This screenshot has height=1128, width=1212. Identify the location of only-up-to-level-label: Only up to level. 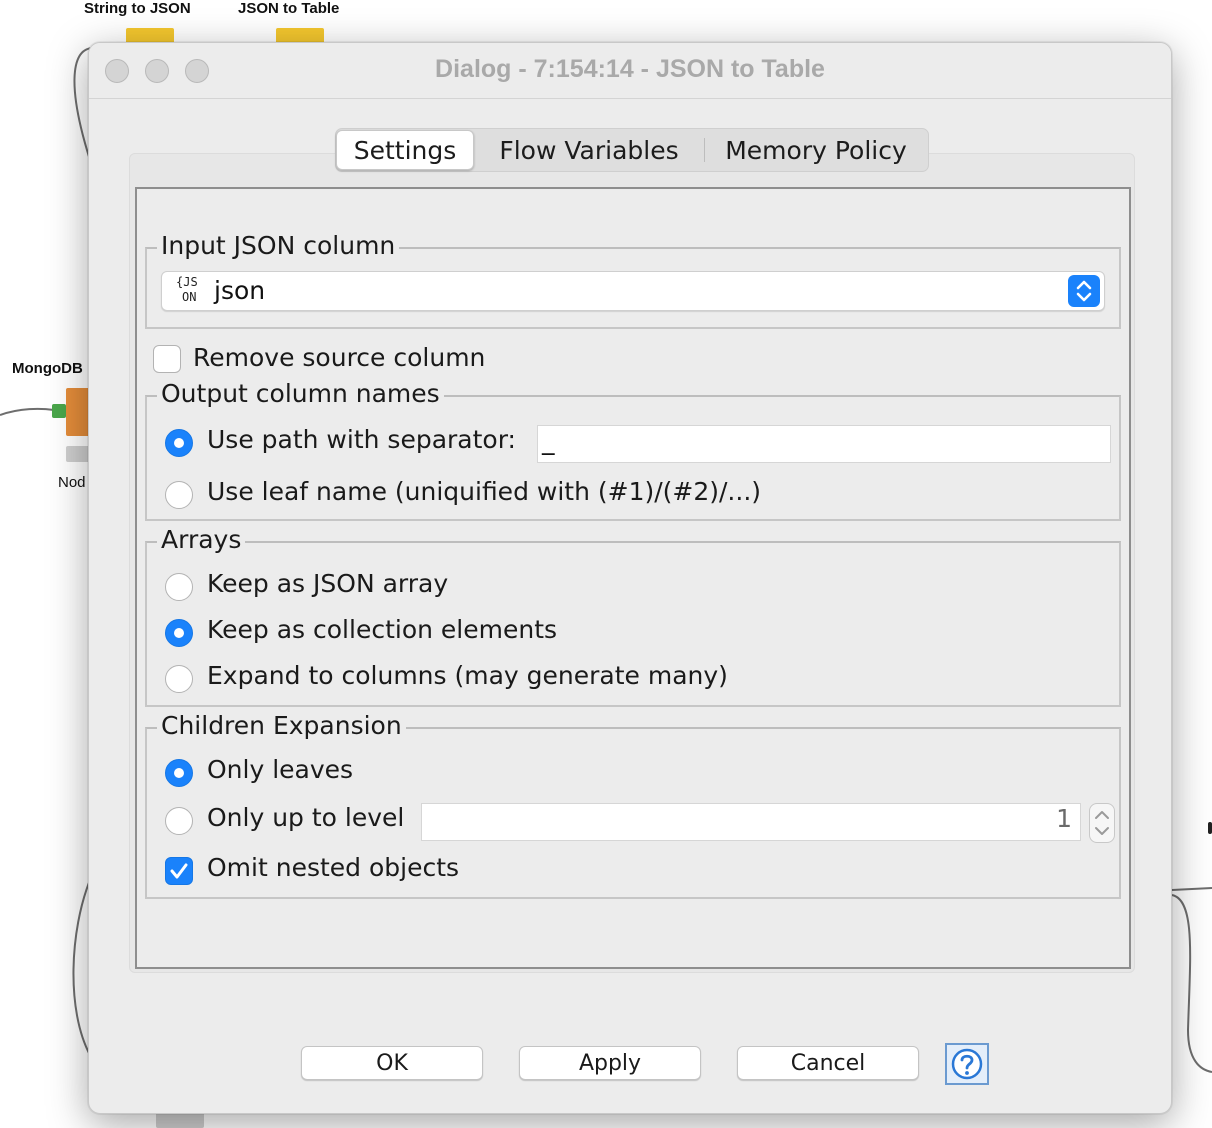
(306, 817).